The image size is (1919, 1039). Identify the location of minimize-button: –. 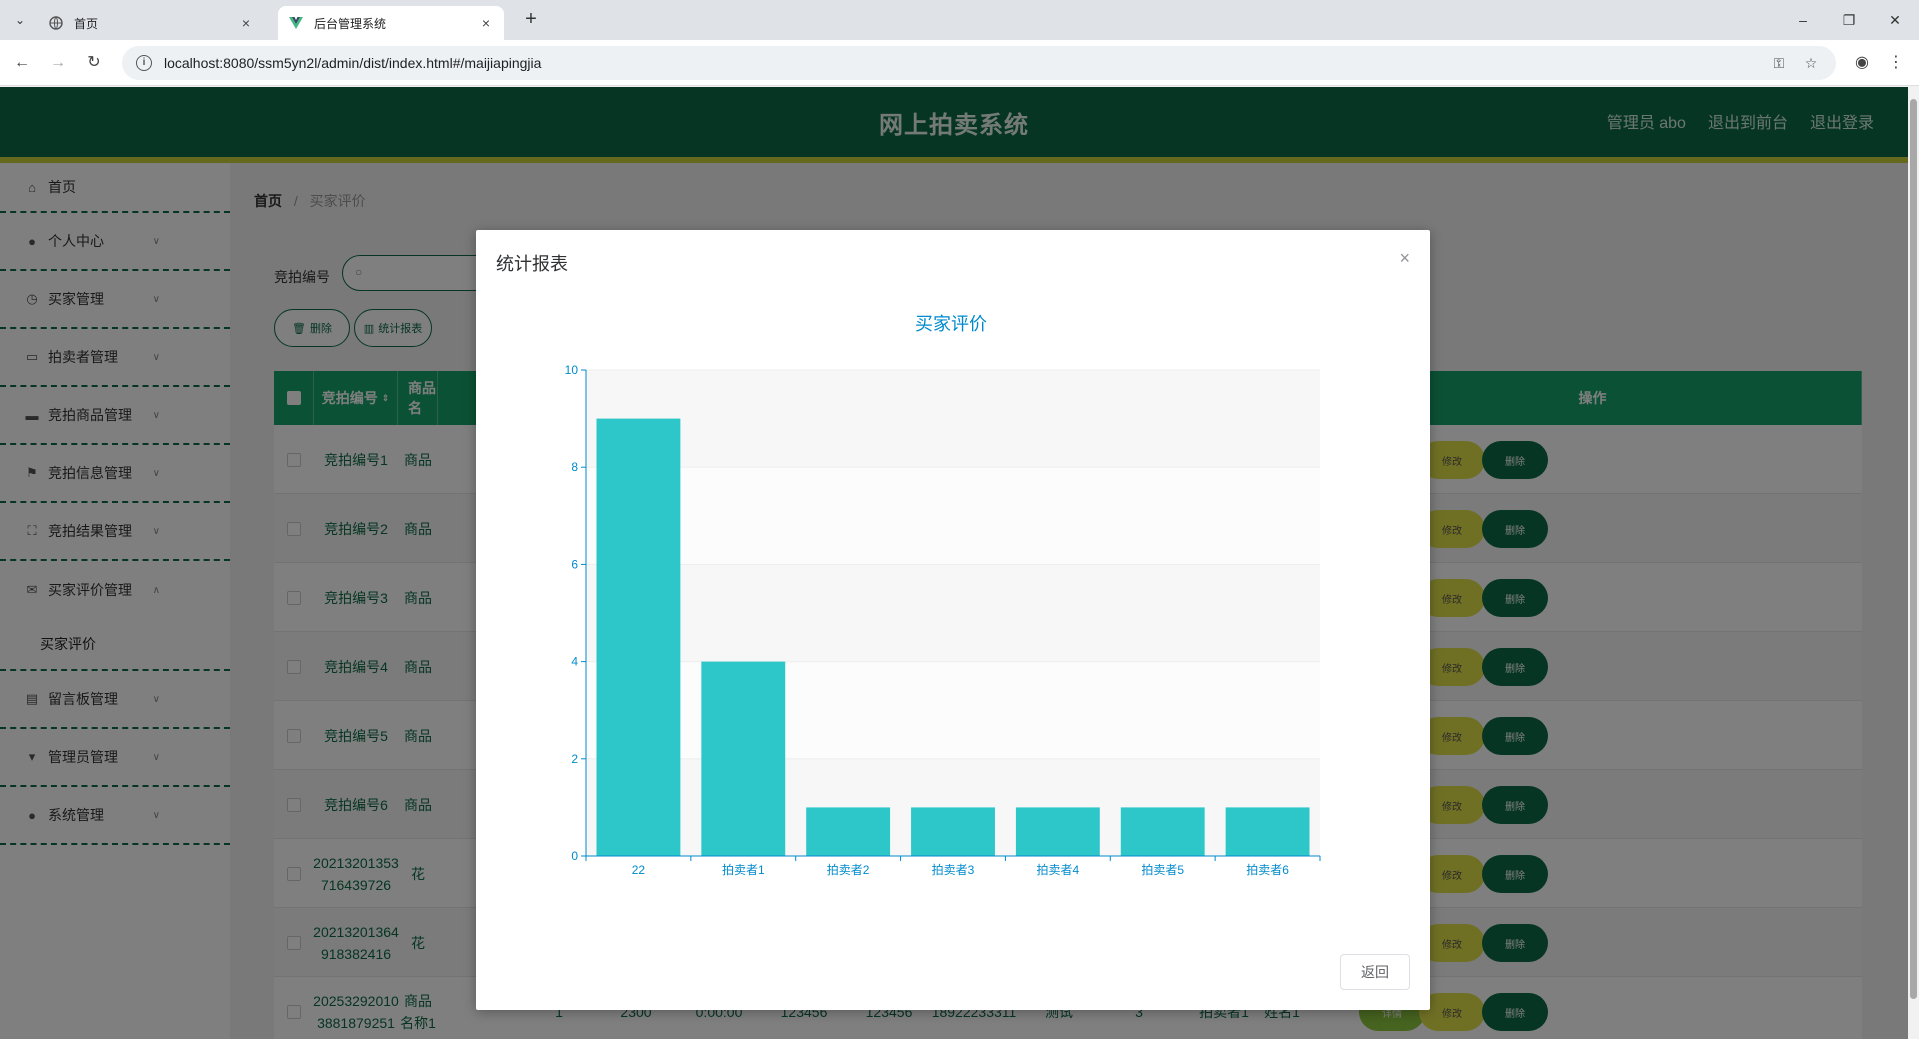
(1803, 20).